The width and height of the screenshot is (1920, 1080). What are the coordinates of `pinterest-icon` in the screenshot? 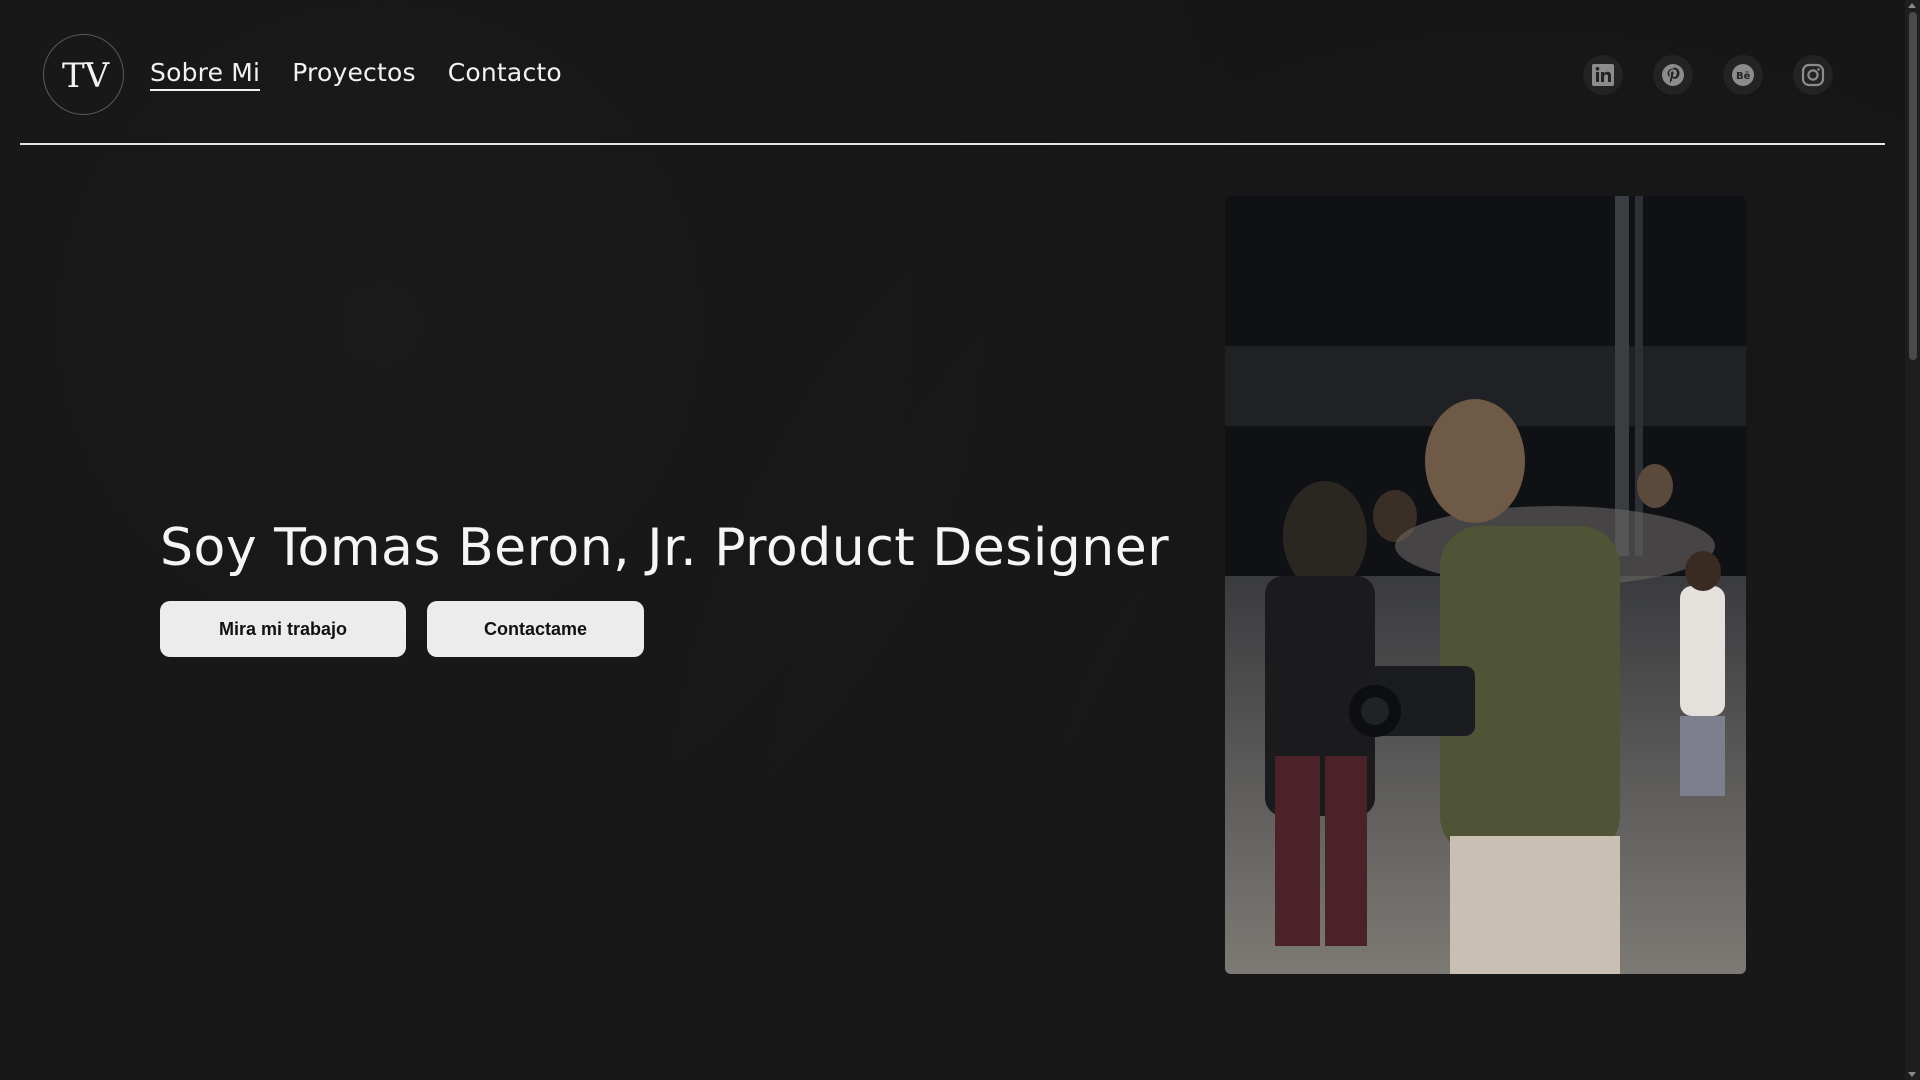 It's located at (1673, 75).